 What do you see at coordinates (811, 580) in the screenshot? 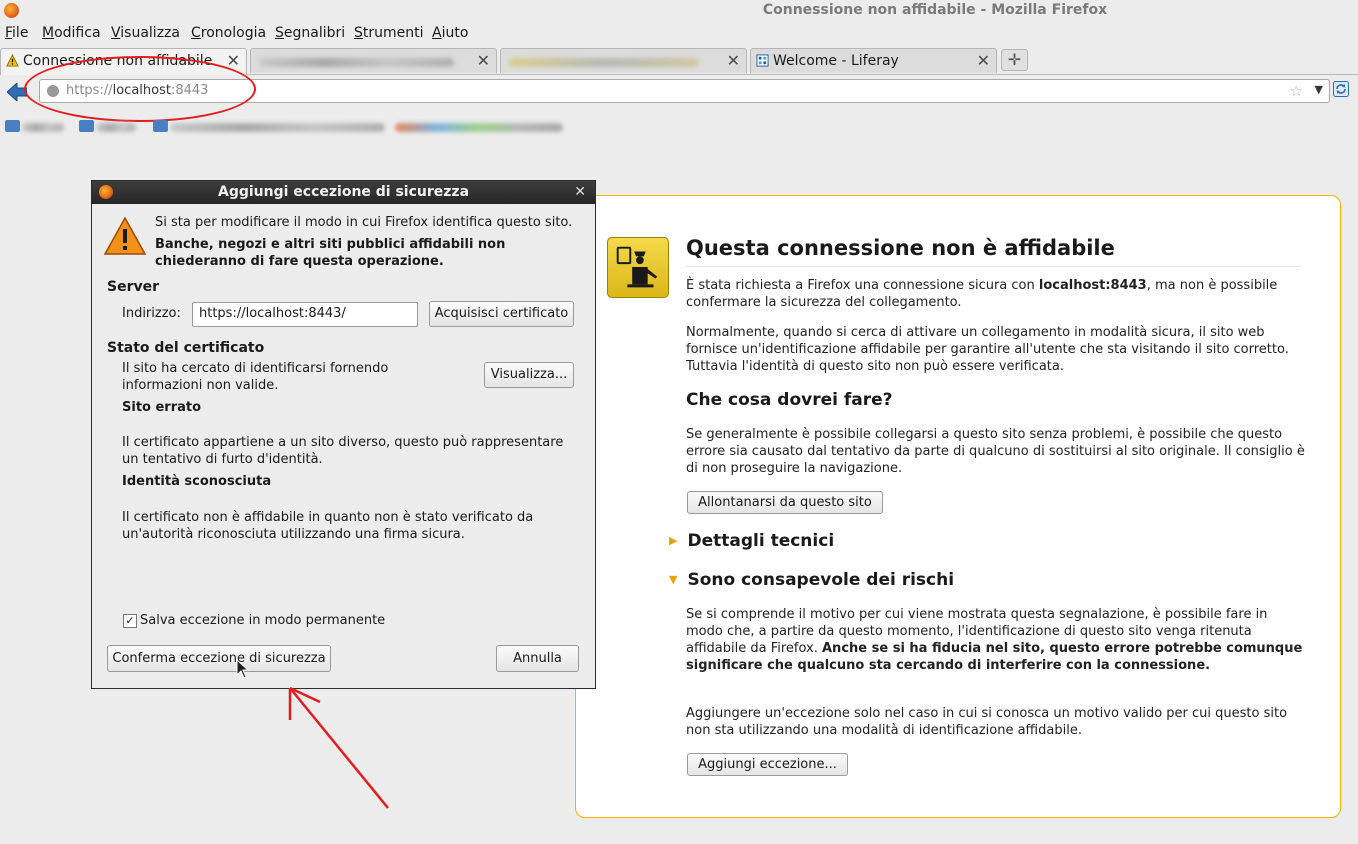
I see `understand-risks-expander: ▼ Sono consapevole dei rischi` at bounding box center [811, 580].